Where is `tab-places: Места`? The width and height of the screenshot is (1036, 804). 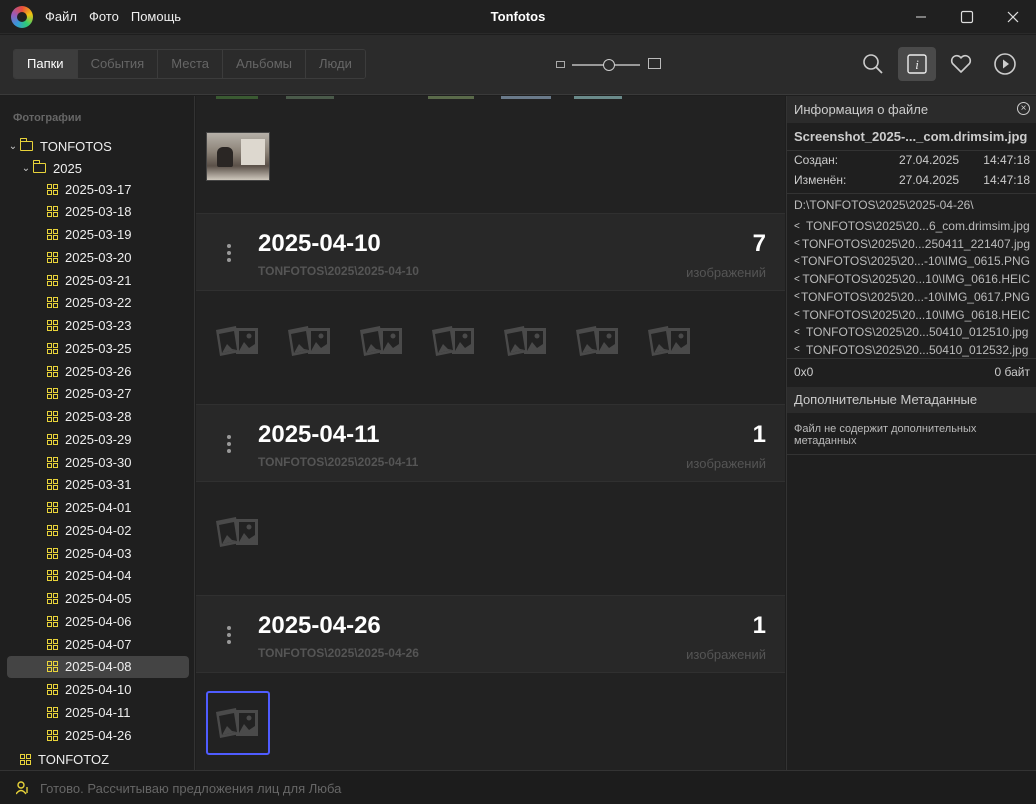
tab-places: Места is located at coordinates (190, 64).